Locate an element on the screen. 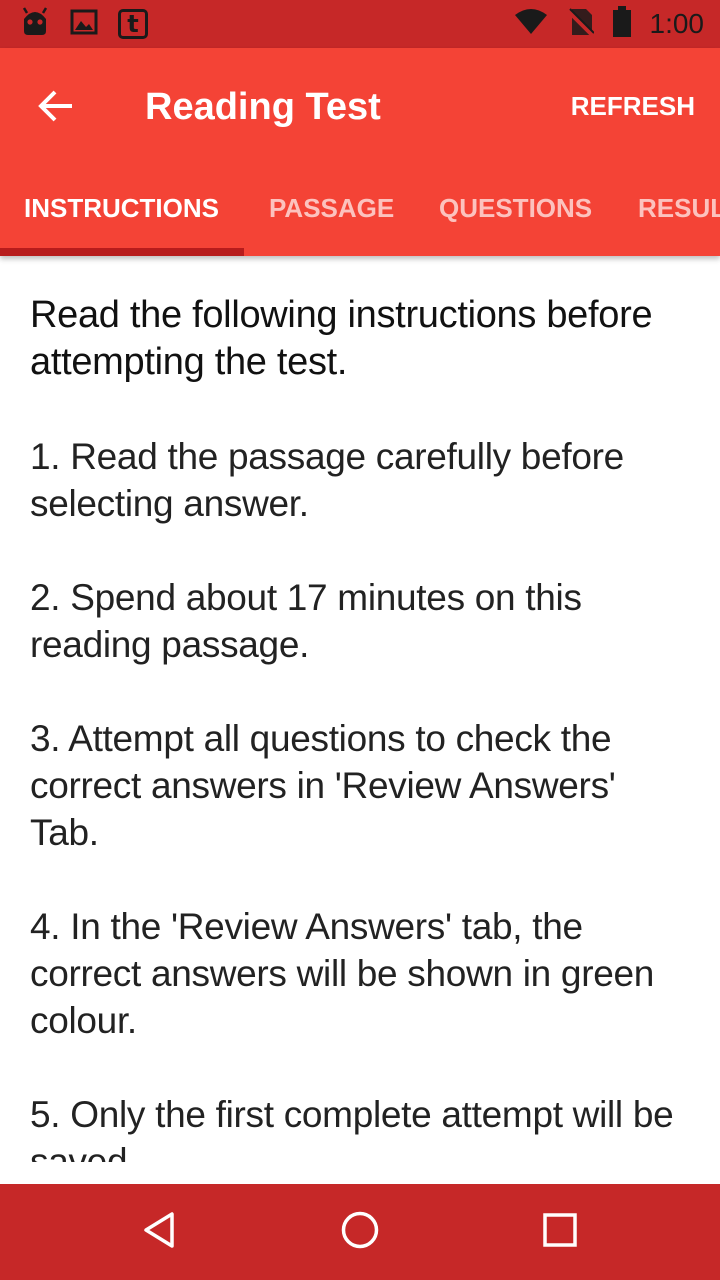  back-triangle-icon is located at coordinates (160, 1232).